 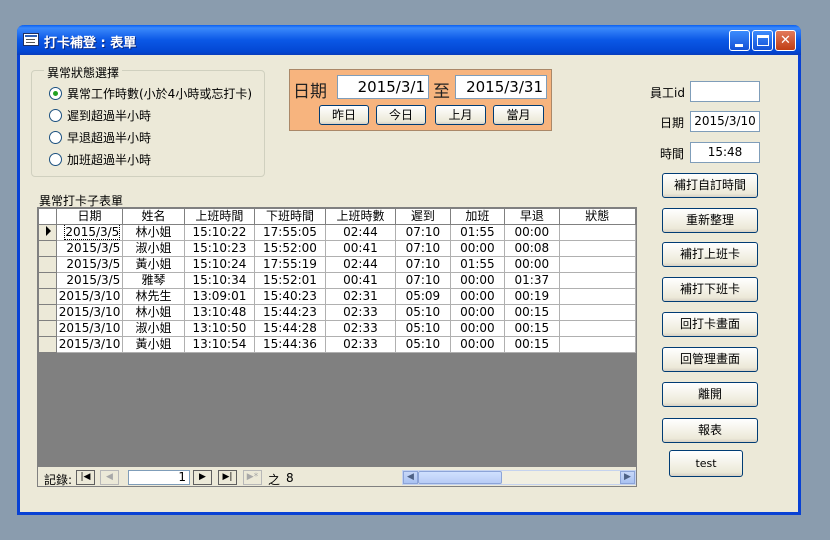 I want to click on table-cell: 02:44, so click(x=360, y=232).